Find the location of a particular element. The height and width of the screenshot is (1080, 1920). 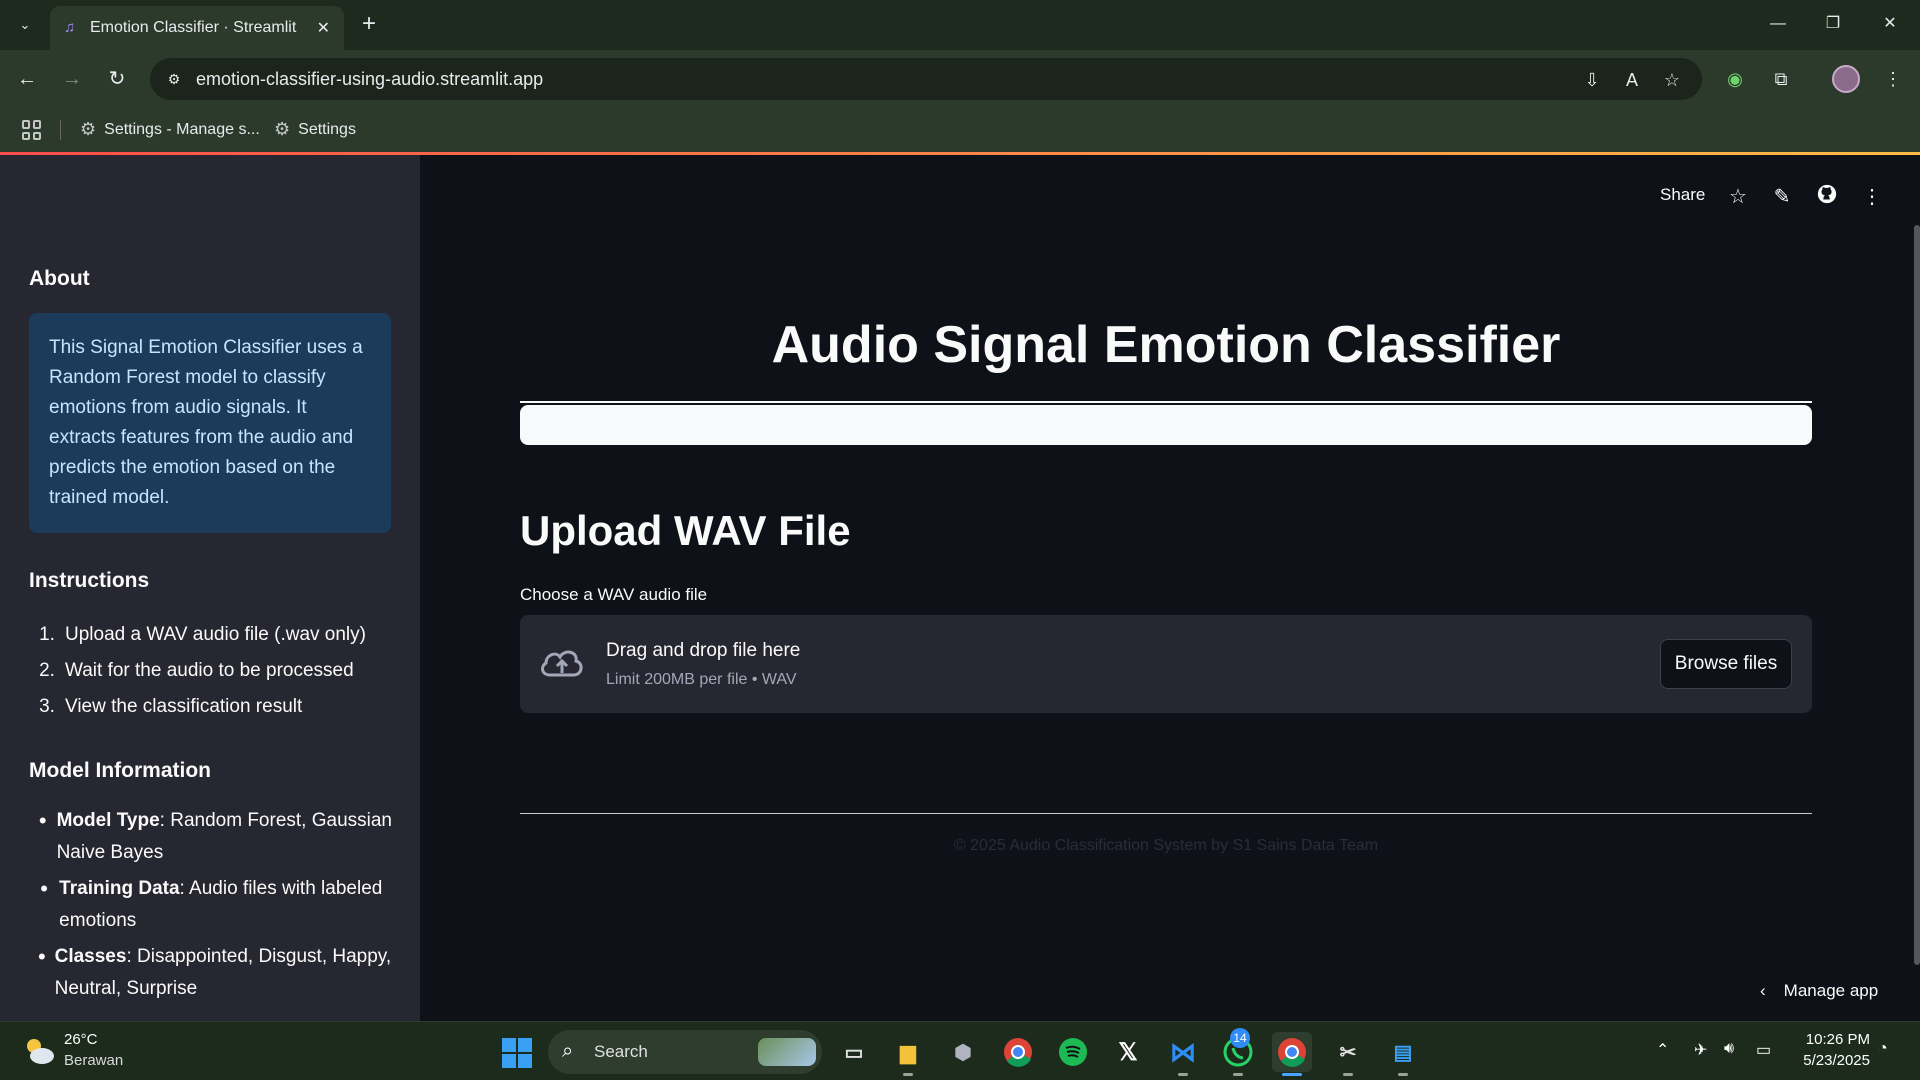

about-heading: About is located at coordinates (59, 278).